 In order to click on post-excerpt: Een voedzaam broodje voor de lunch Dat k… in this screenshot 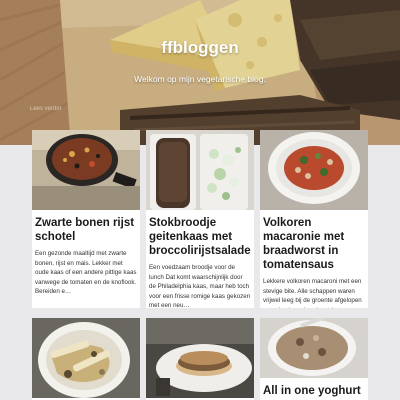, I will do `click(200, 286)`.